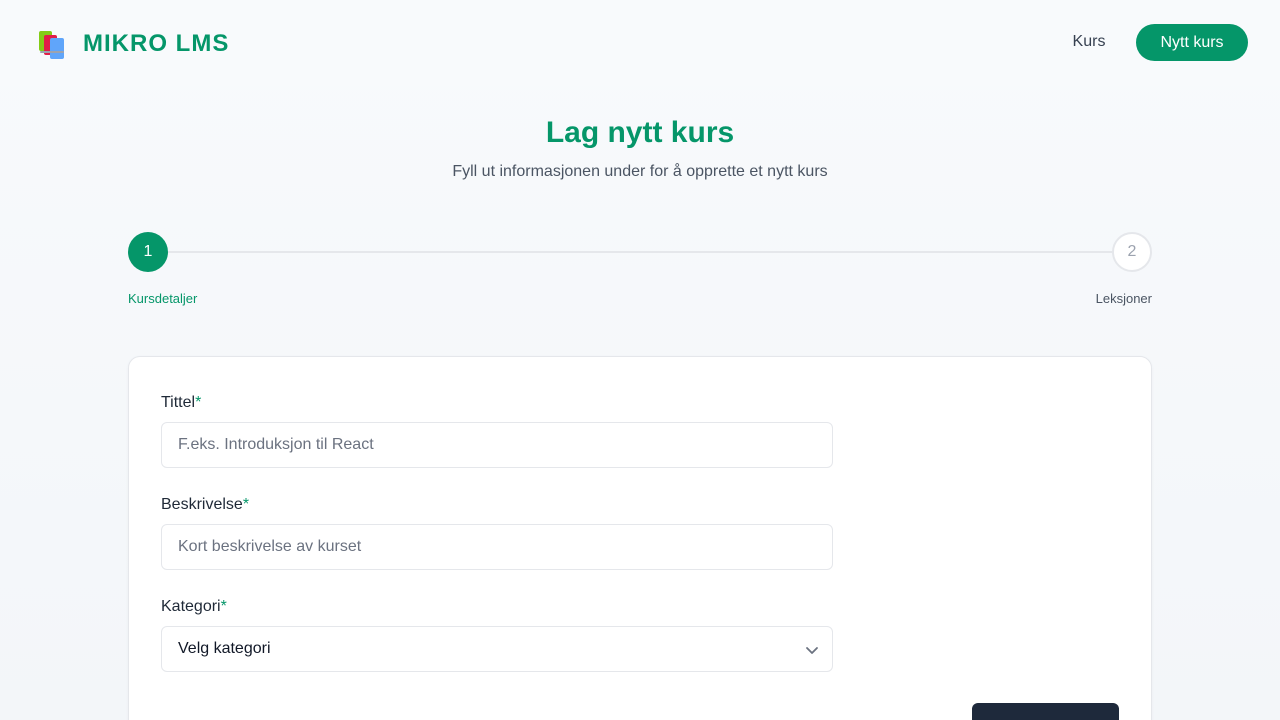 The width and height of the screenshot is (1280, 720). I want to click on chevron-down-icon, so click(812, 650).